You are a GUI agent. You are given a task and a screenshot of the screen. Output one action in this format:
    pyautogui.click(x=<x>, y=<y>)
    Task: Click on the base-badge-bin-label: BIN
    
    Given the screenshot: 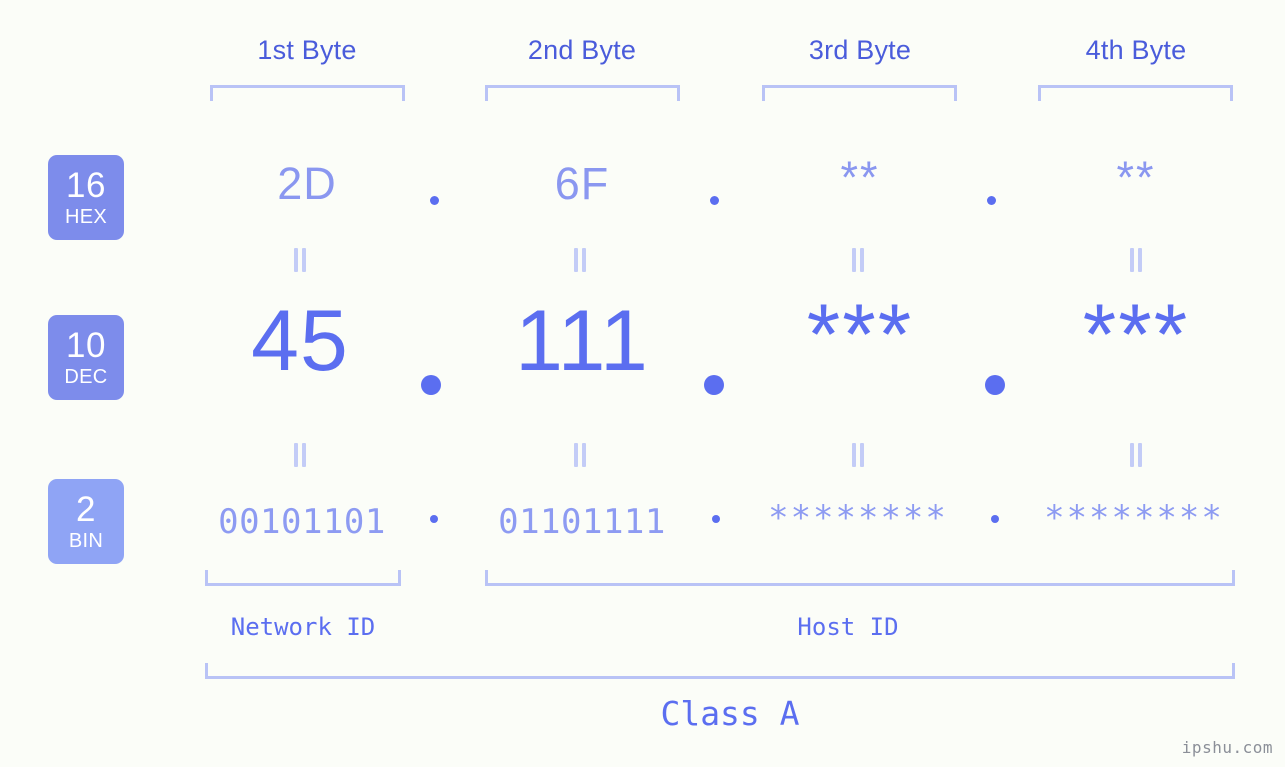 What is the action you would take?
    pyautogui.click(x=86, y=541)
    